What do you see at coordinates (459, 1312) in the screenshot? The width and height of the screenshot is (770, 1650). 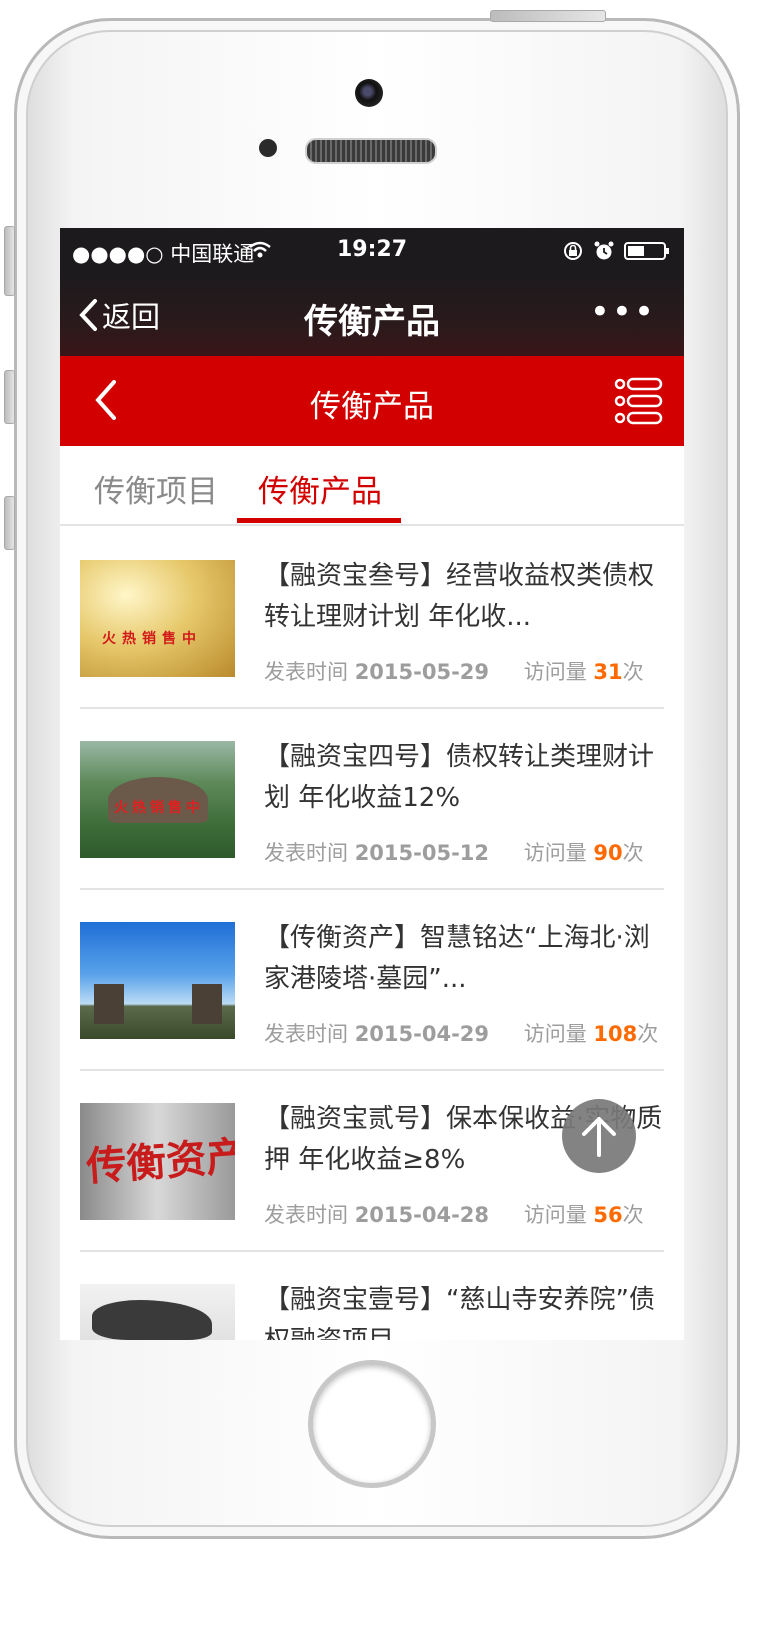 I see `item-title: 【融资宝壹号】“慈山寺安养院”债权融资项目` at bounding box center [459, 1312].